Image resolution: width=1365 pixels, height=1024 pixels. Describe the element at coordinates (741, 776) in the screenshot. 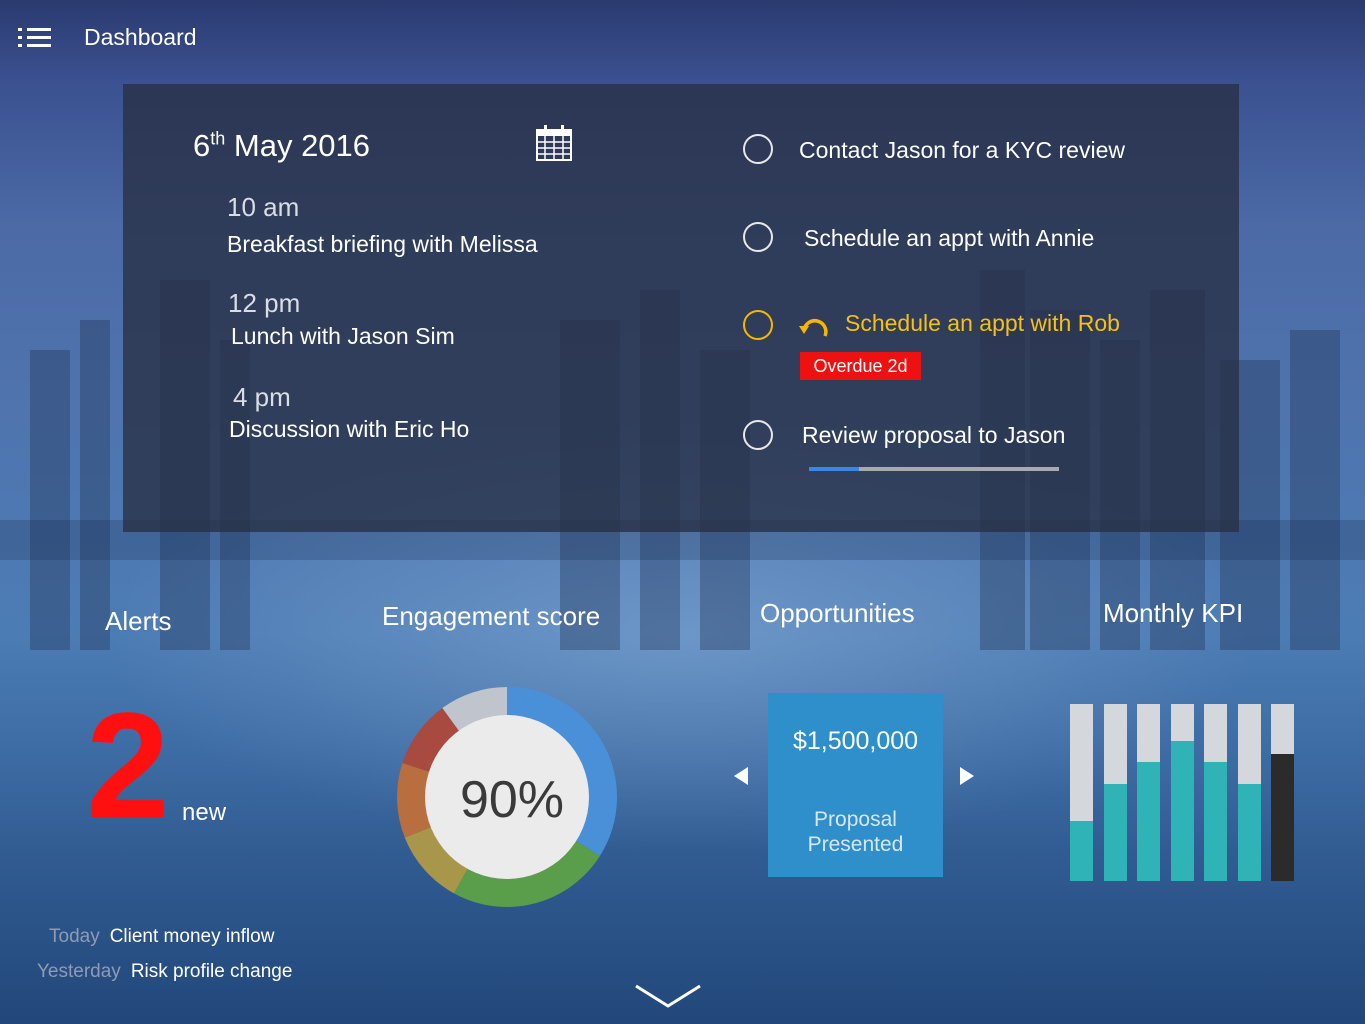

I see `prev-arrow-icon` at that location.